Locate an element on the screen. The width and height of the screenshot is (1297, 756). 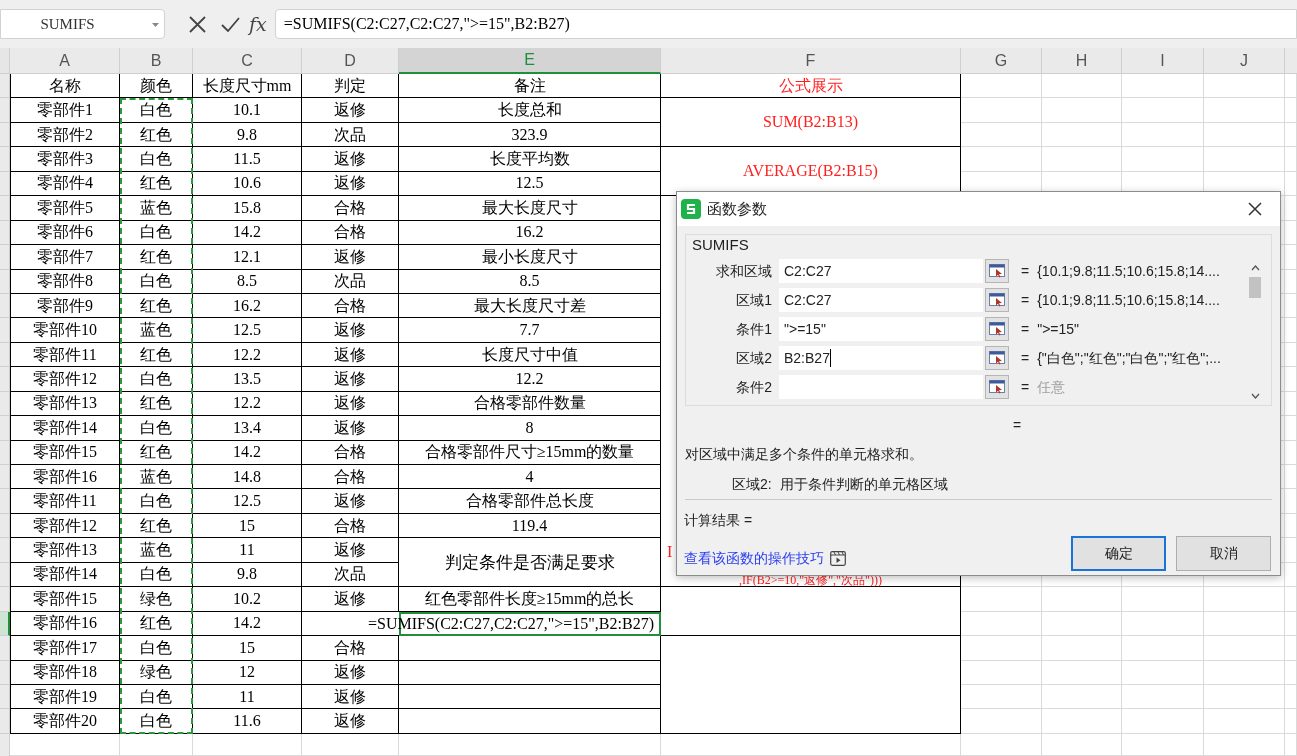
table-cell: 10.1 is located at coordinates (247, 110).